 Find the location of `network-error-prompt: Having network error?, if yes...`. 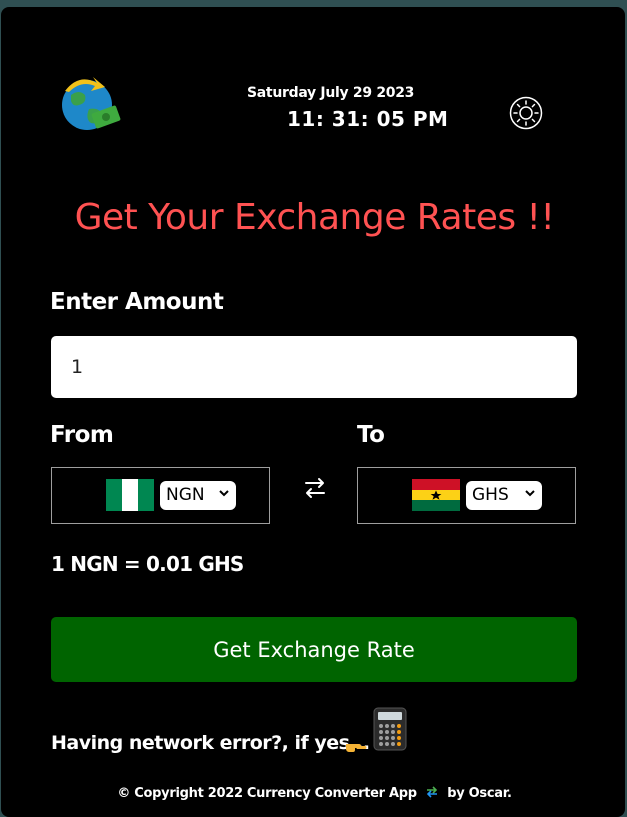

network-error-prompt: Having network error?, if yes... is located at coordinates (210, 743).